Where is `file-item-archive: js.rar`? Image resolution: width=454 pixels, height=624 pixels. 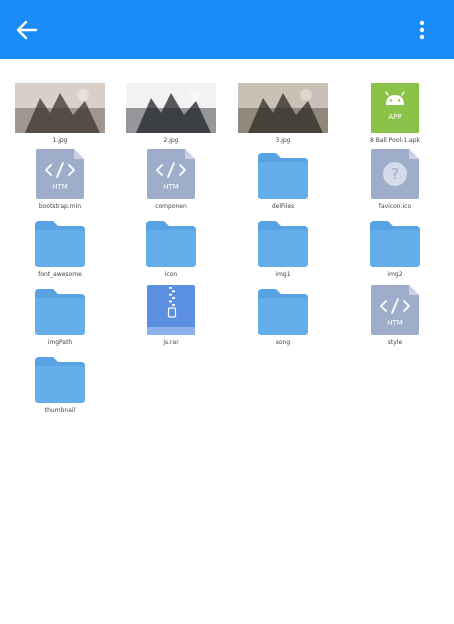
file-item-archive: js.rar is located at coordinates (171, 317).